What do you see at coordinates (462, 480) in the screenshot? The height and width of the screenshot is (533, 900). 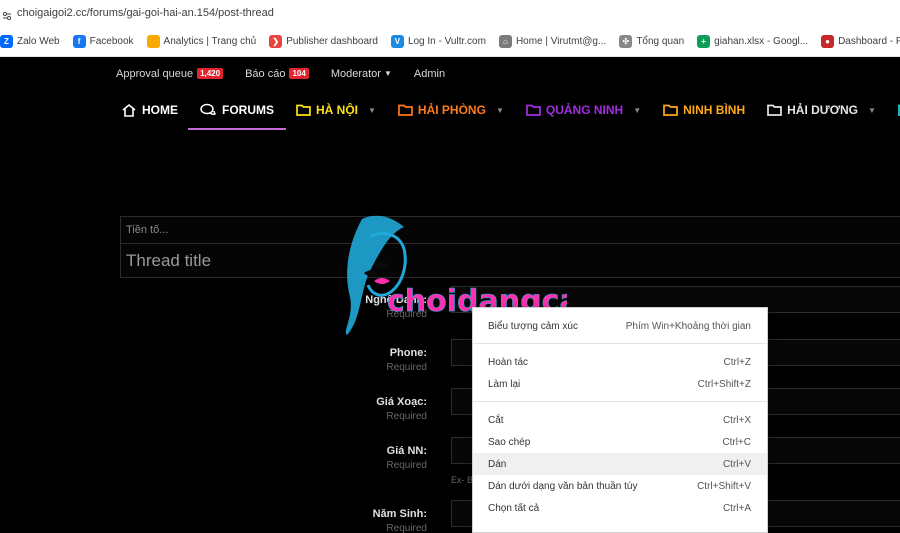 I see `field-hint: Ex- B` at bounding box center [462, 480].